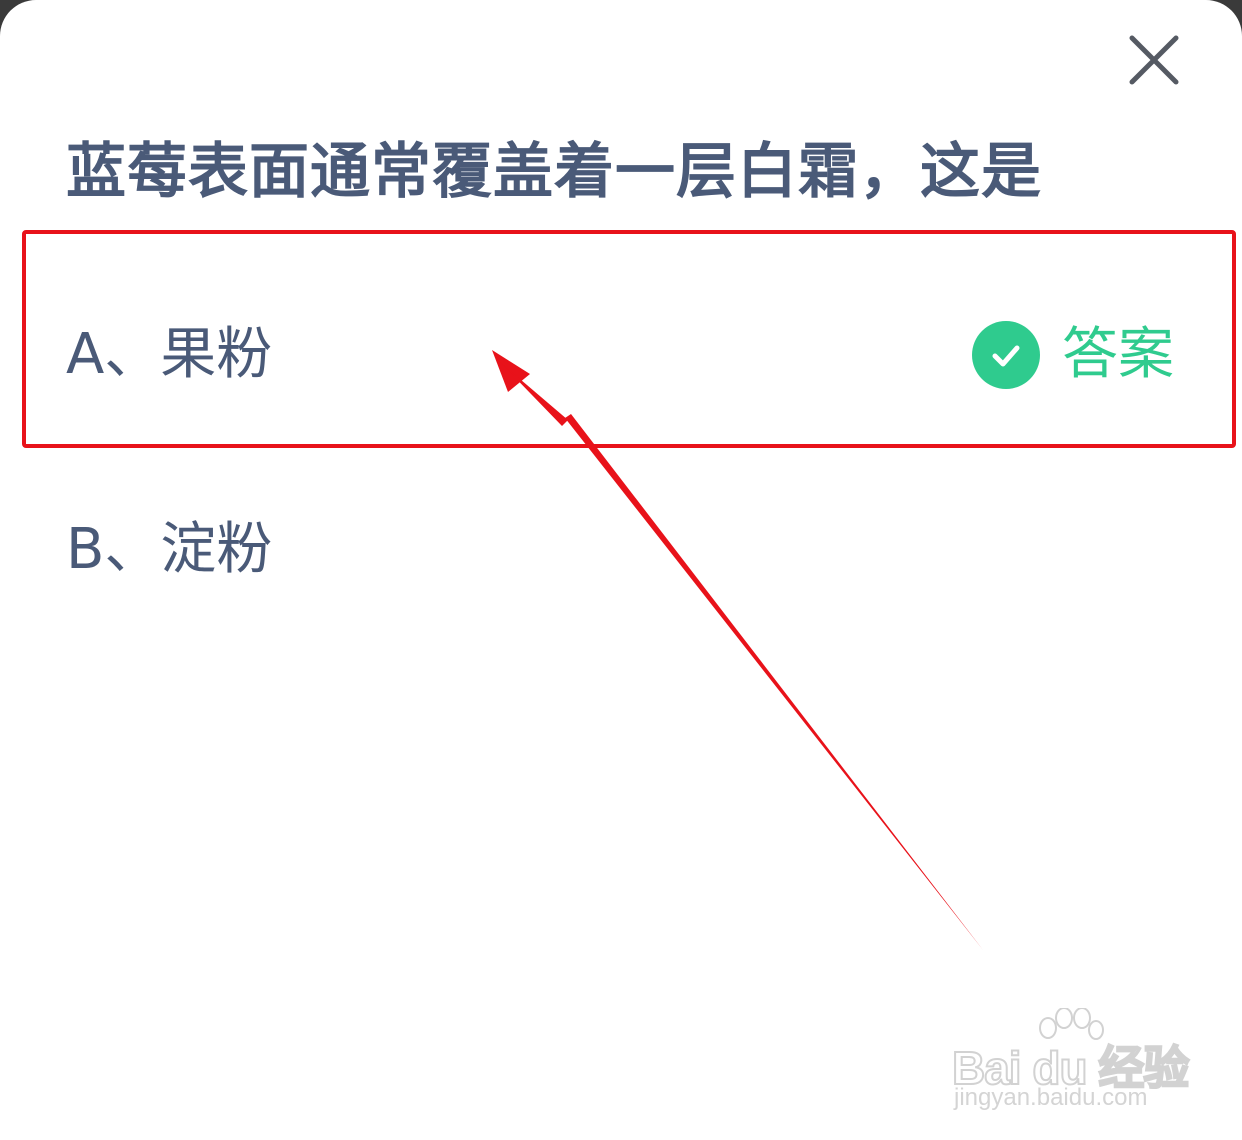 This screenshot has width=1242, height=1140. I want to click on close-button, so click(1154, 60).